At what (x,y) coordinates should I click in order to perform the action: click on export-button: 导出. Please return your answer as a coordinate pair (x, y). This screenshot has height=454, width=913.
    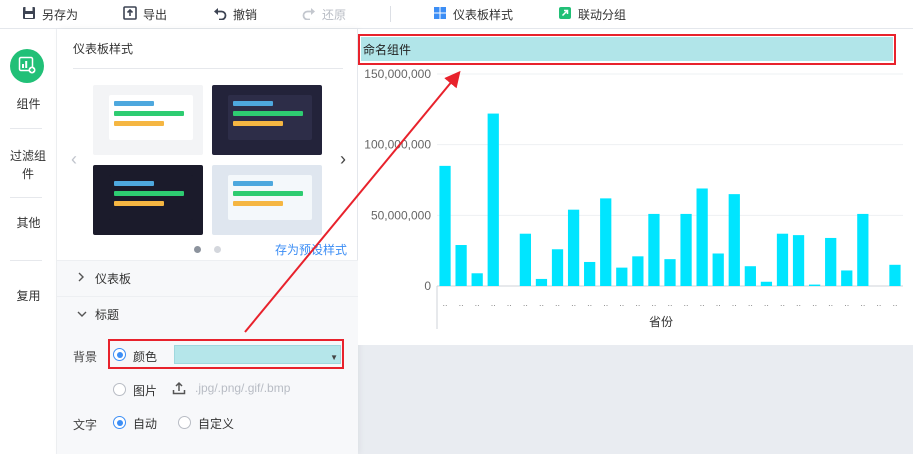
    Looking at the image, I should click on (145, 14).